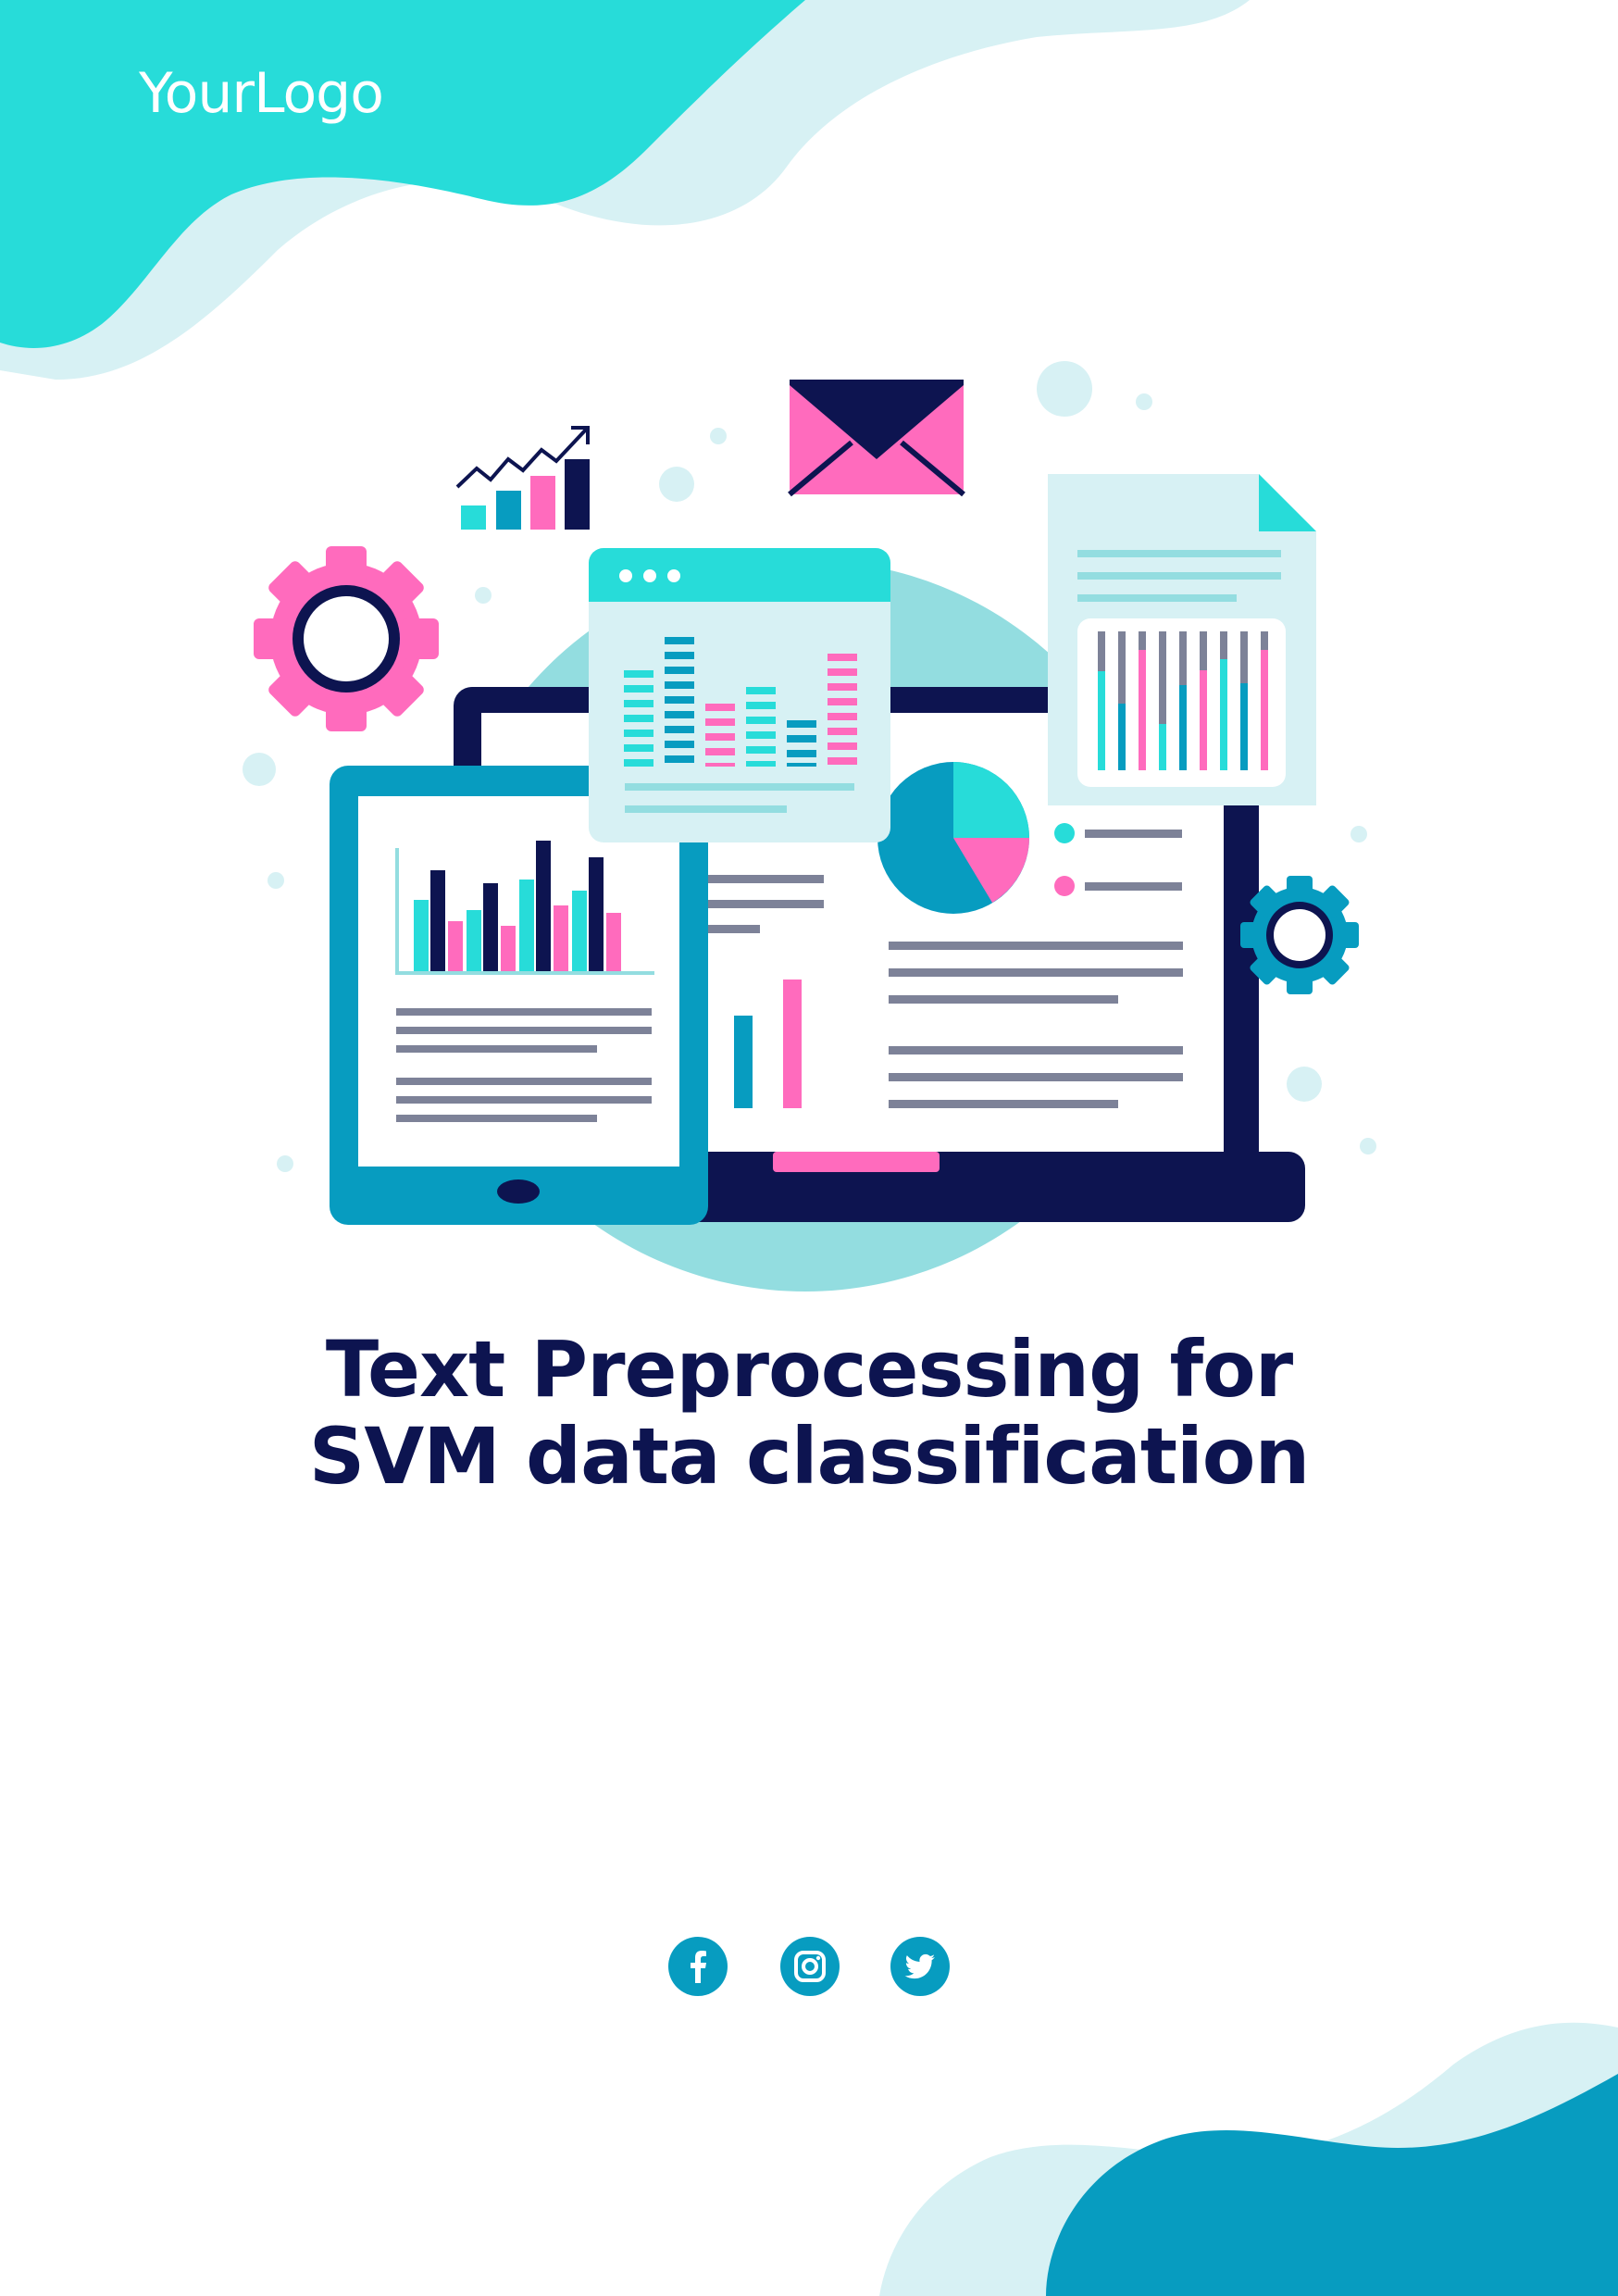 The width and height of the screenshot is (1618, 2296). What do you see at coordinates (698, 1967) in the screenshot?
I see `facebook-icon` at bounding box center [698, 1967].